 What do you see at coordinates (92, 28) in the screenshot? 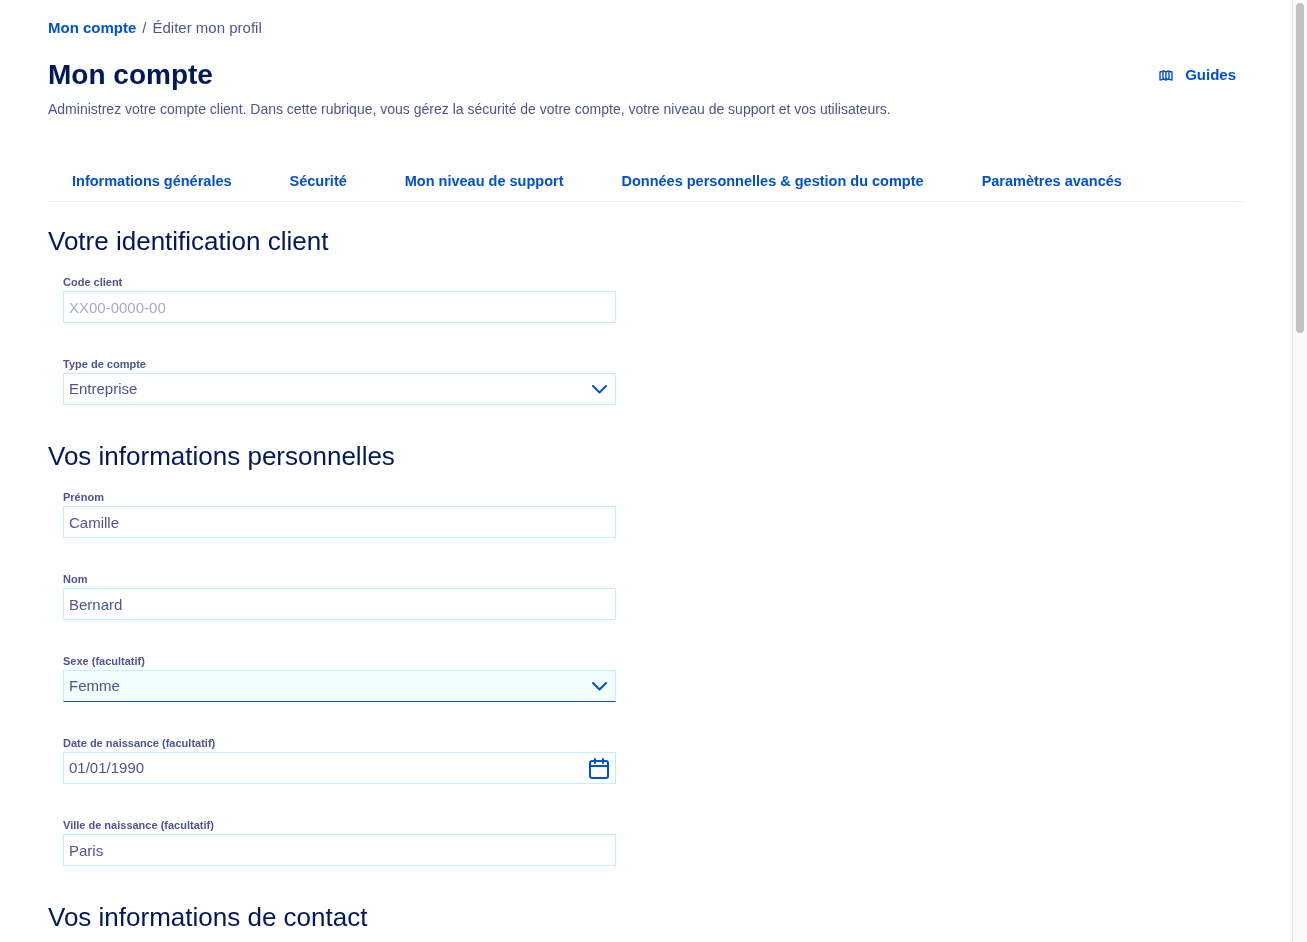
I see `breadcrumb-link: Mon compte` at bounding box center [92, 28].